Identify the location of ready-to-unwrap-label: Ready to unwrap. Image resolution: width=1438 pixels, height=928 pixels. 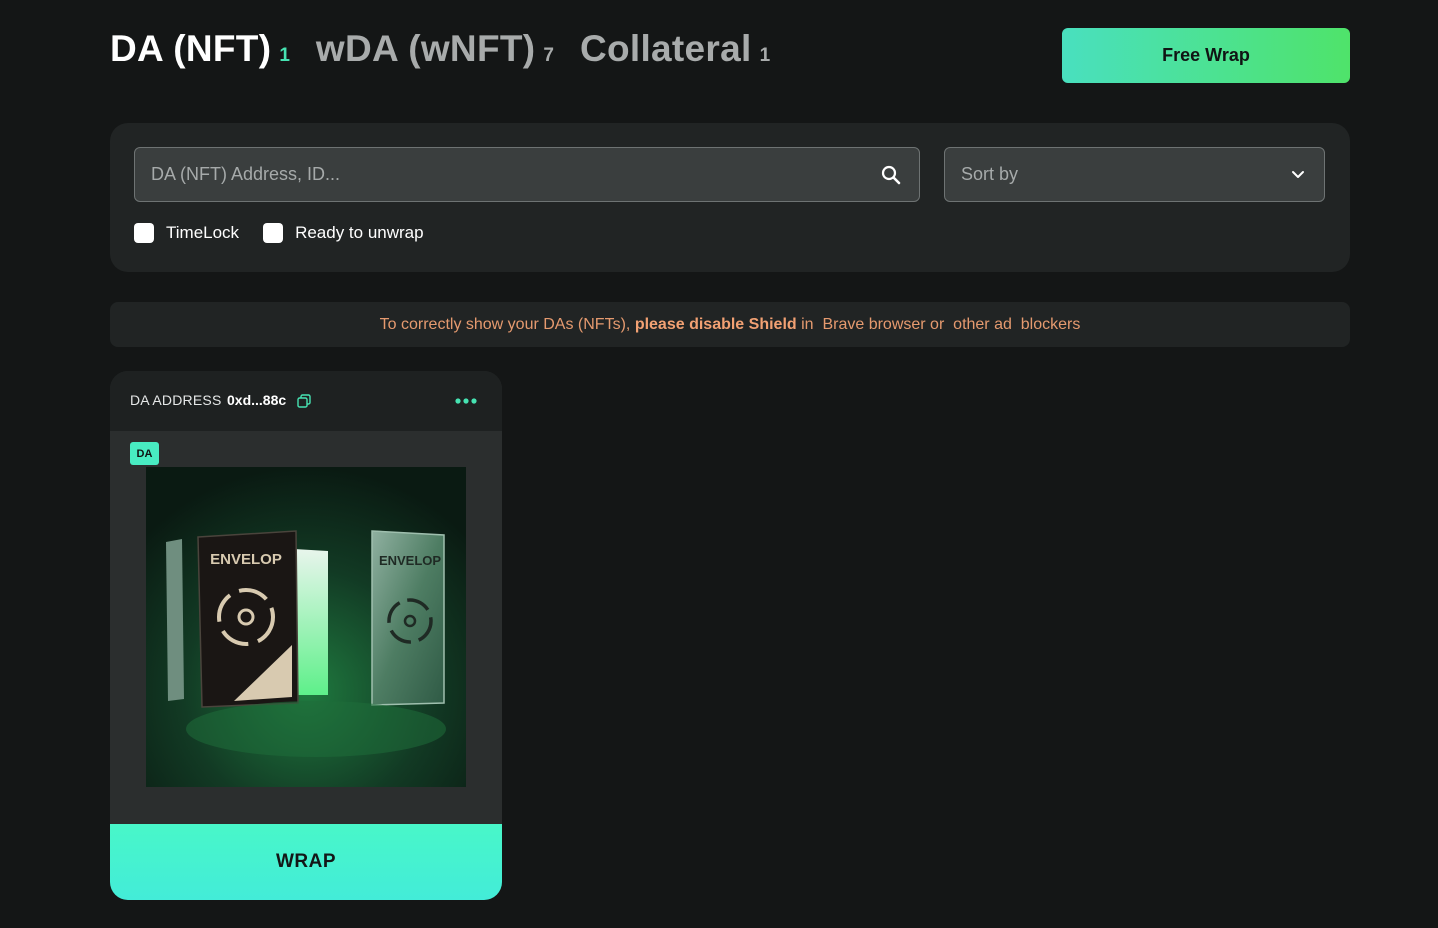
(359, 232).